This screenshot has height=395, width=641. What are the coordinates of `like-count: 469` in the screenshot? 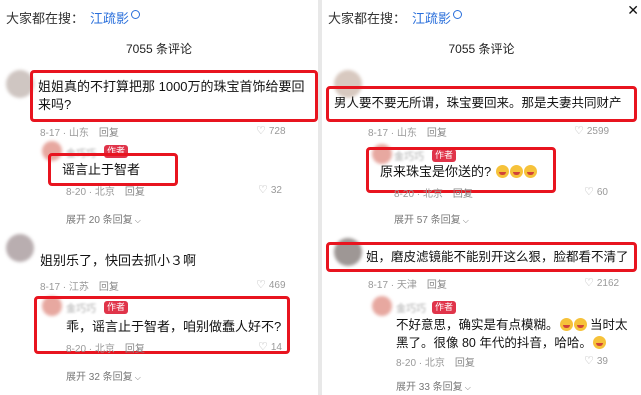 It's located at (277, 285).